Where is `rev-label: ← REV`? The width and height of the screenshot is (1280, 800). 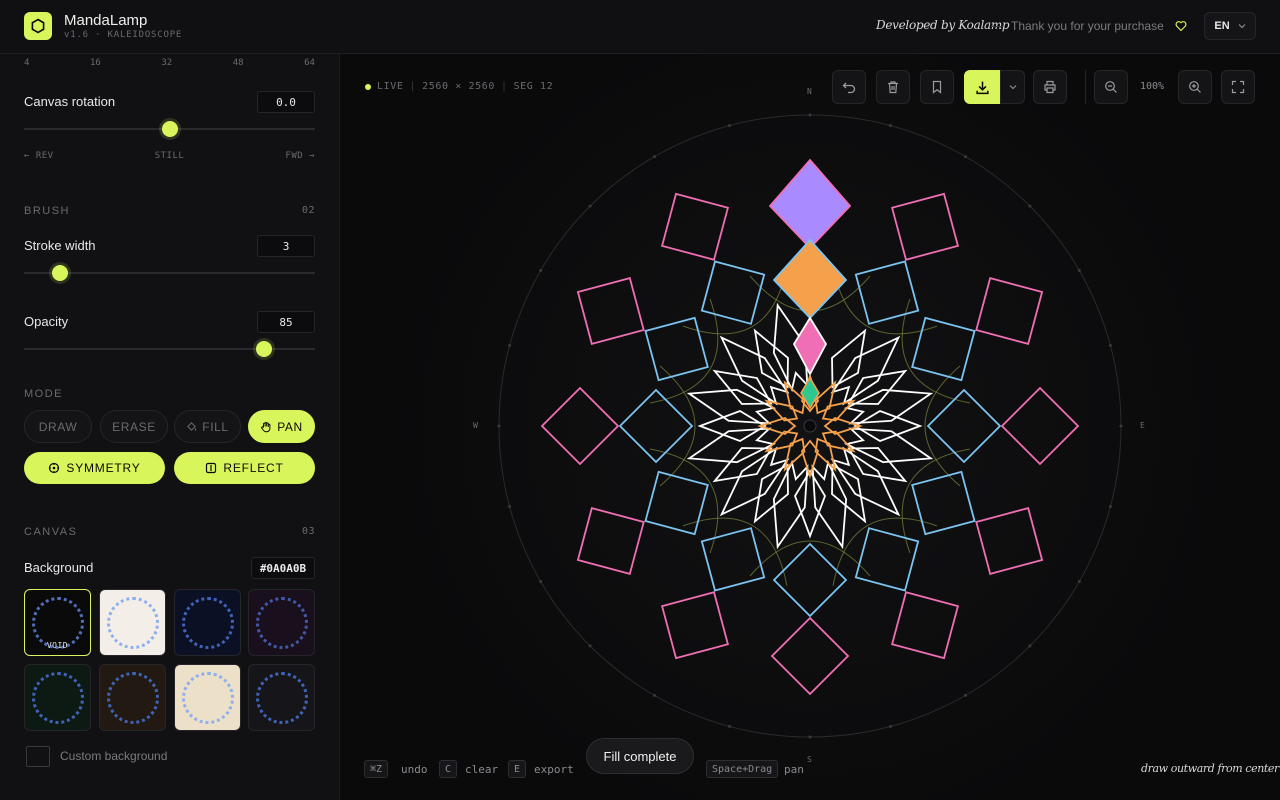 rev-label: ← REV is located at coordinates (39, 156).